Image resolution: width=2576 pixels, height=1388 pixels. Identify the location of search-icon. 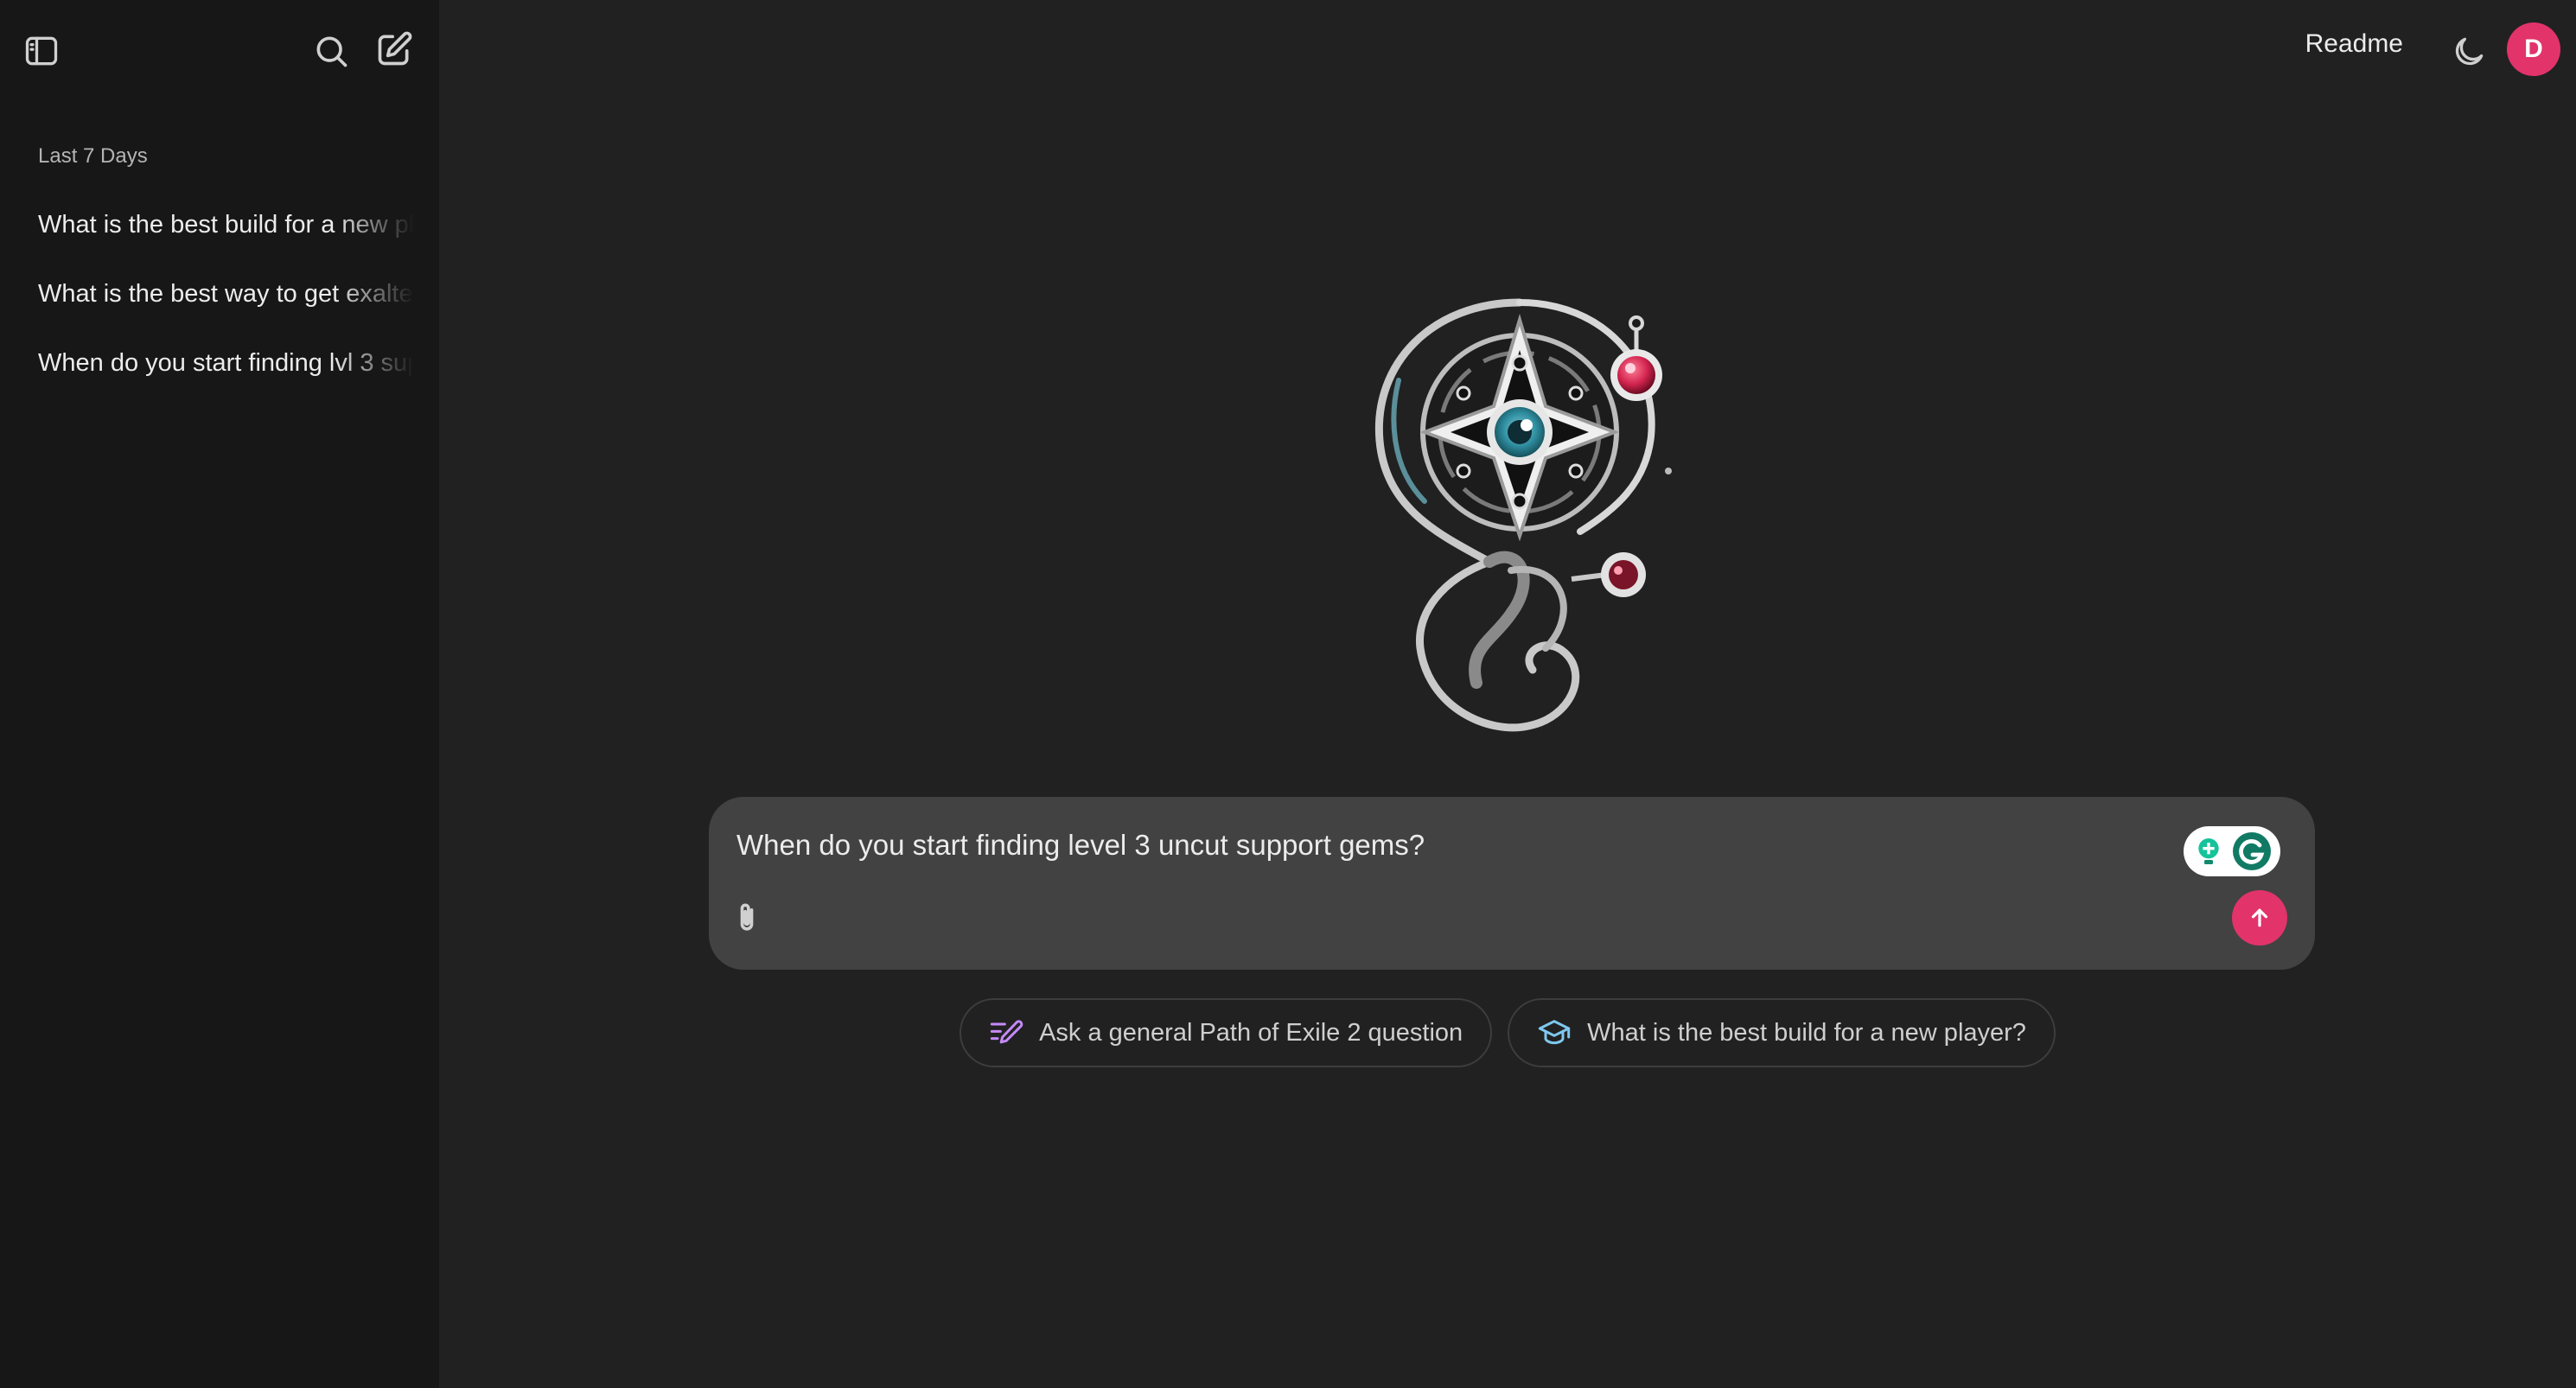
(332, 51).